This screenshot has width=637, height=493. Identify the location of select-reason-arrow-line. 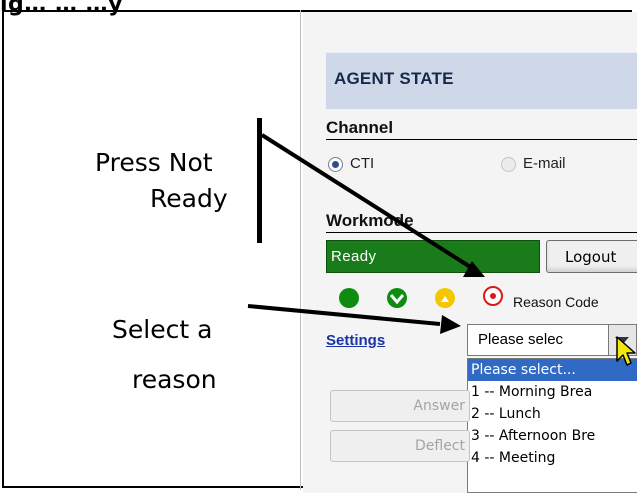
(344, 315).